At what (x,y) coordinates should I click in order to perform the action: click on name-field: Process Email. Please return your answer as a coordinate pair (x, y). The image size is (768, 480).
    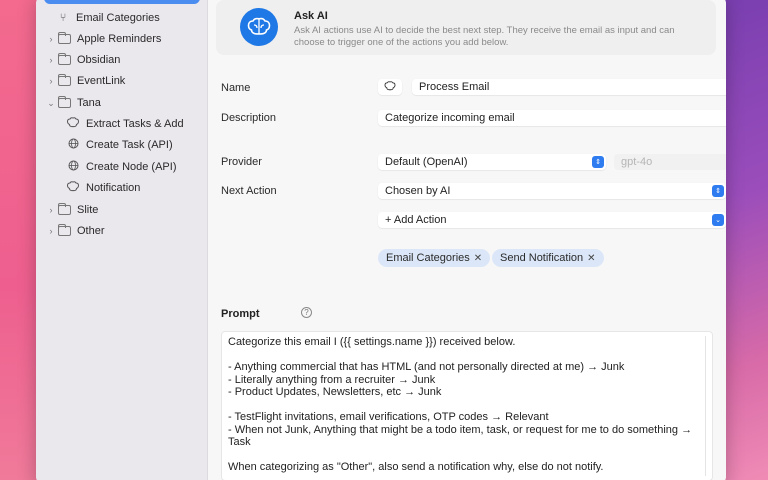
    Looking at the image, I should click on (569, 87).